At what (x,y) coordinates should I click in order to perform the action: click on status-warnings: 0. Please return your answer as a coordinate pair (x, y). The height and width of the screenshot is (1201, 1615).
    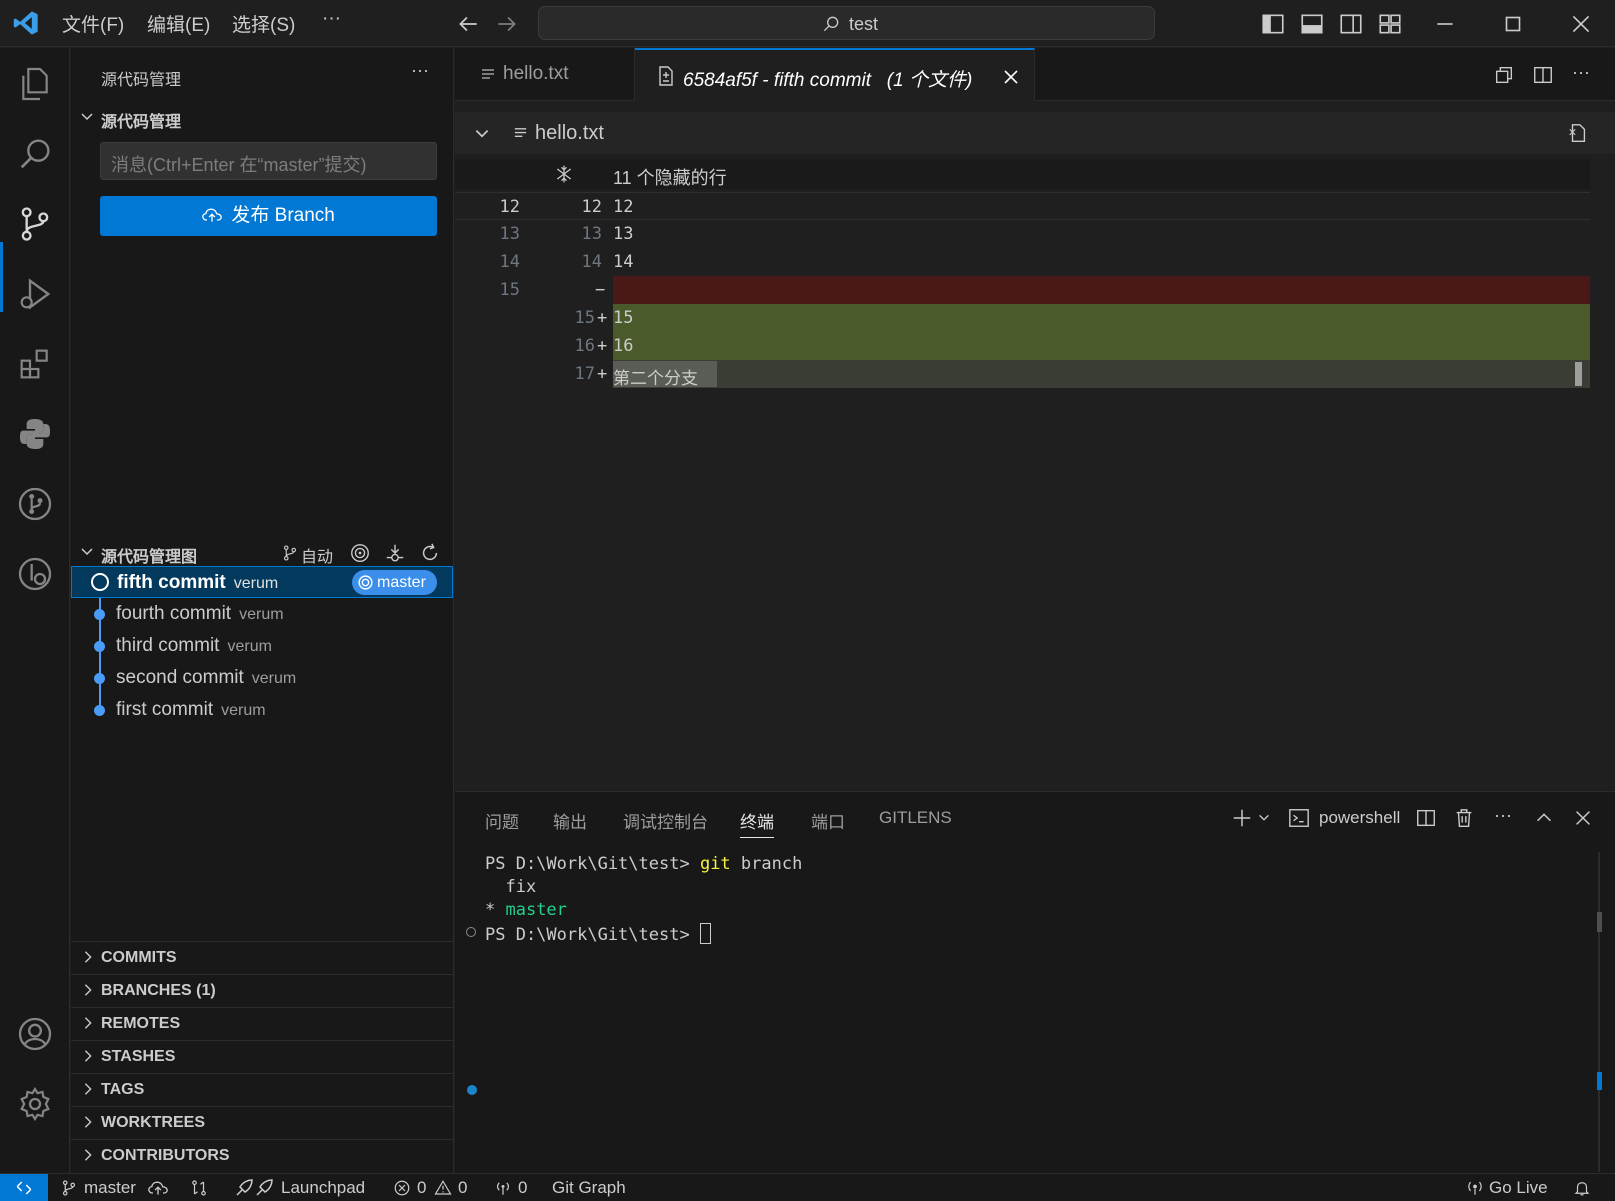
    Looking at the image, I should click on (462, 1188).